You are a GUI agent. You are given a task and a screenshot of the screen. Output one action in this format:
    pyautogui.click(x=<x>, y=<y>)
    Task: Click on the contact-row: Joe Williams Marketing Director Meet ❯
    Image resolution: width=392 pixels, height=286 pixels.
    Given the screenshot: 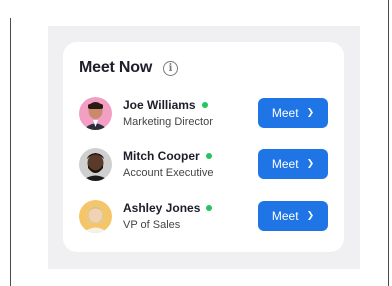 What is the action you would take?
    pyautogui.click(x=204, y=115)
    